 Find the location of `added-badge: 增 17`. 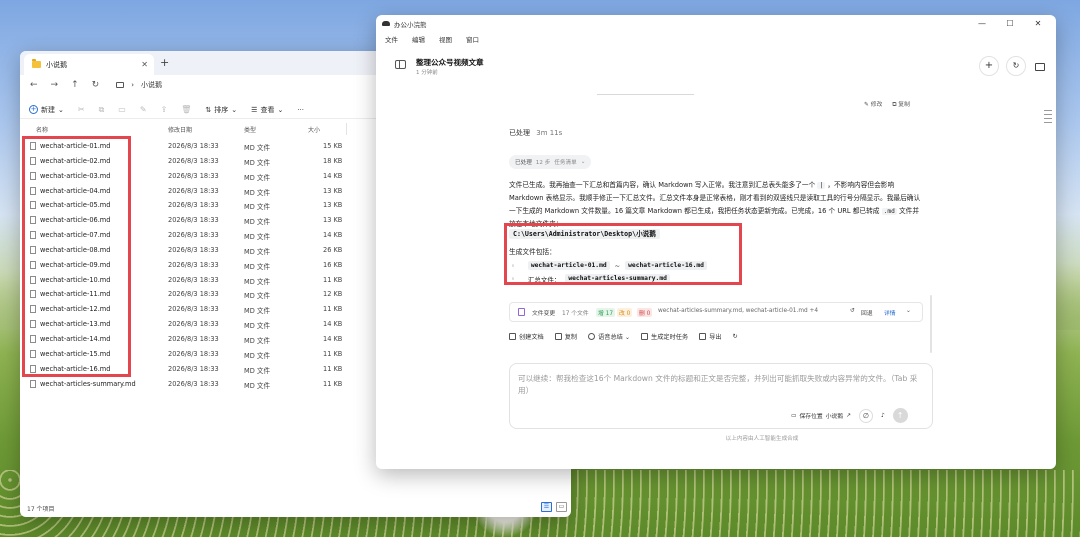

added-badge: 增 17 is located at coordinates (606, 312).